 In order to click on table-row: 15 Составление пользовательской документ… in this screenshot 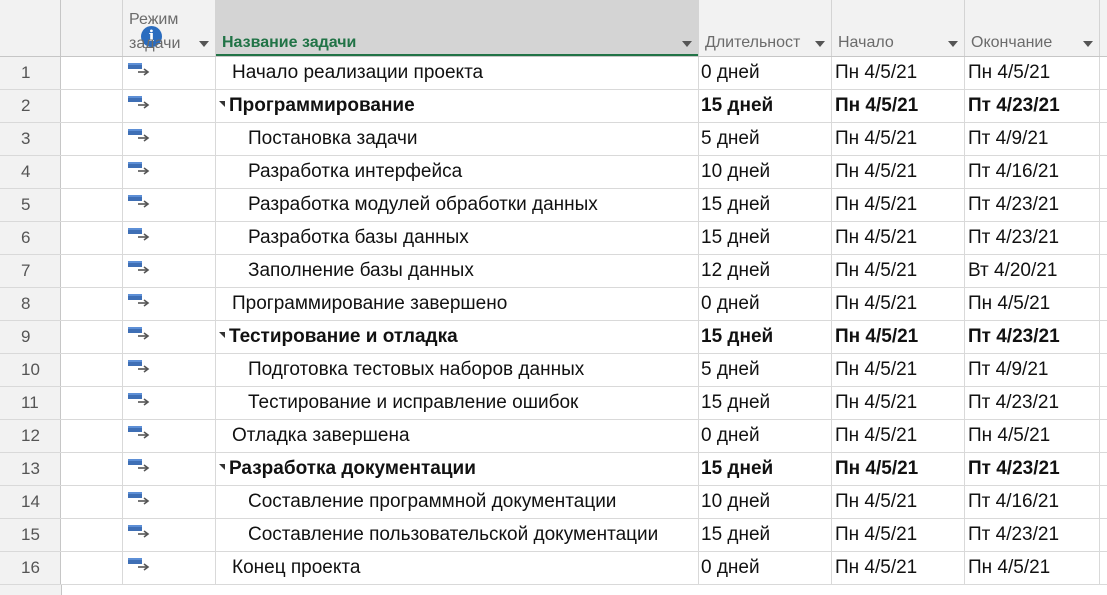, I will do `click(553, 535)`.